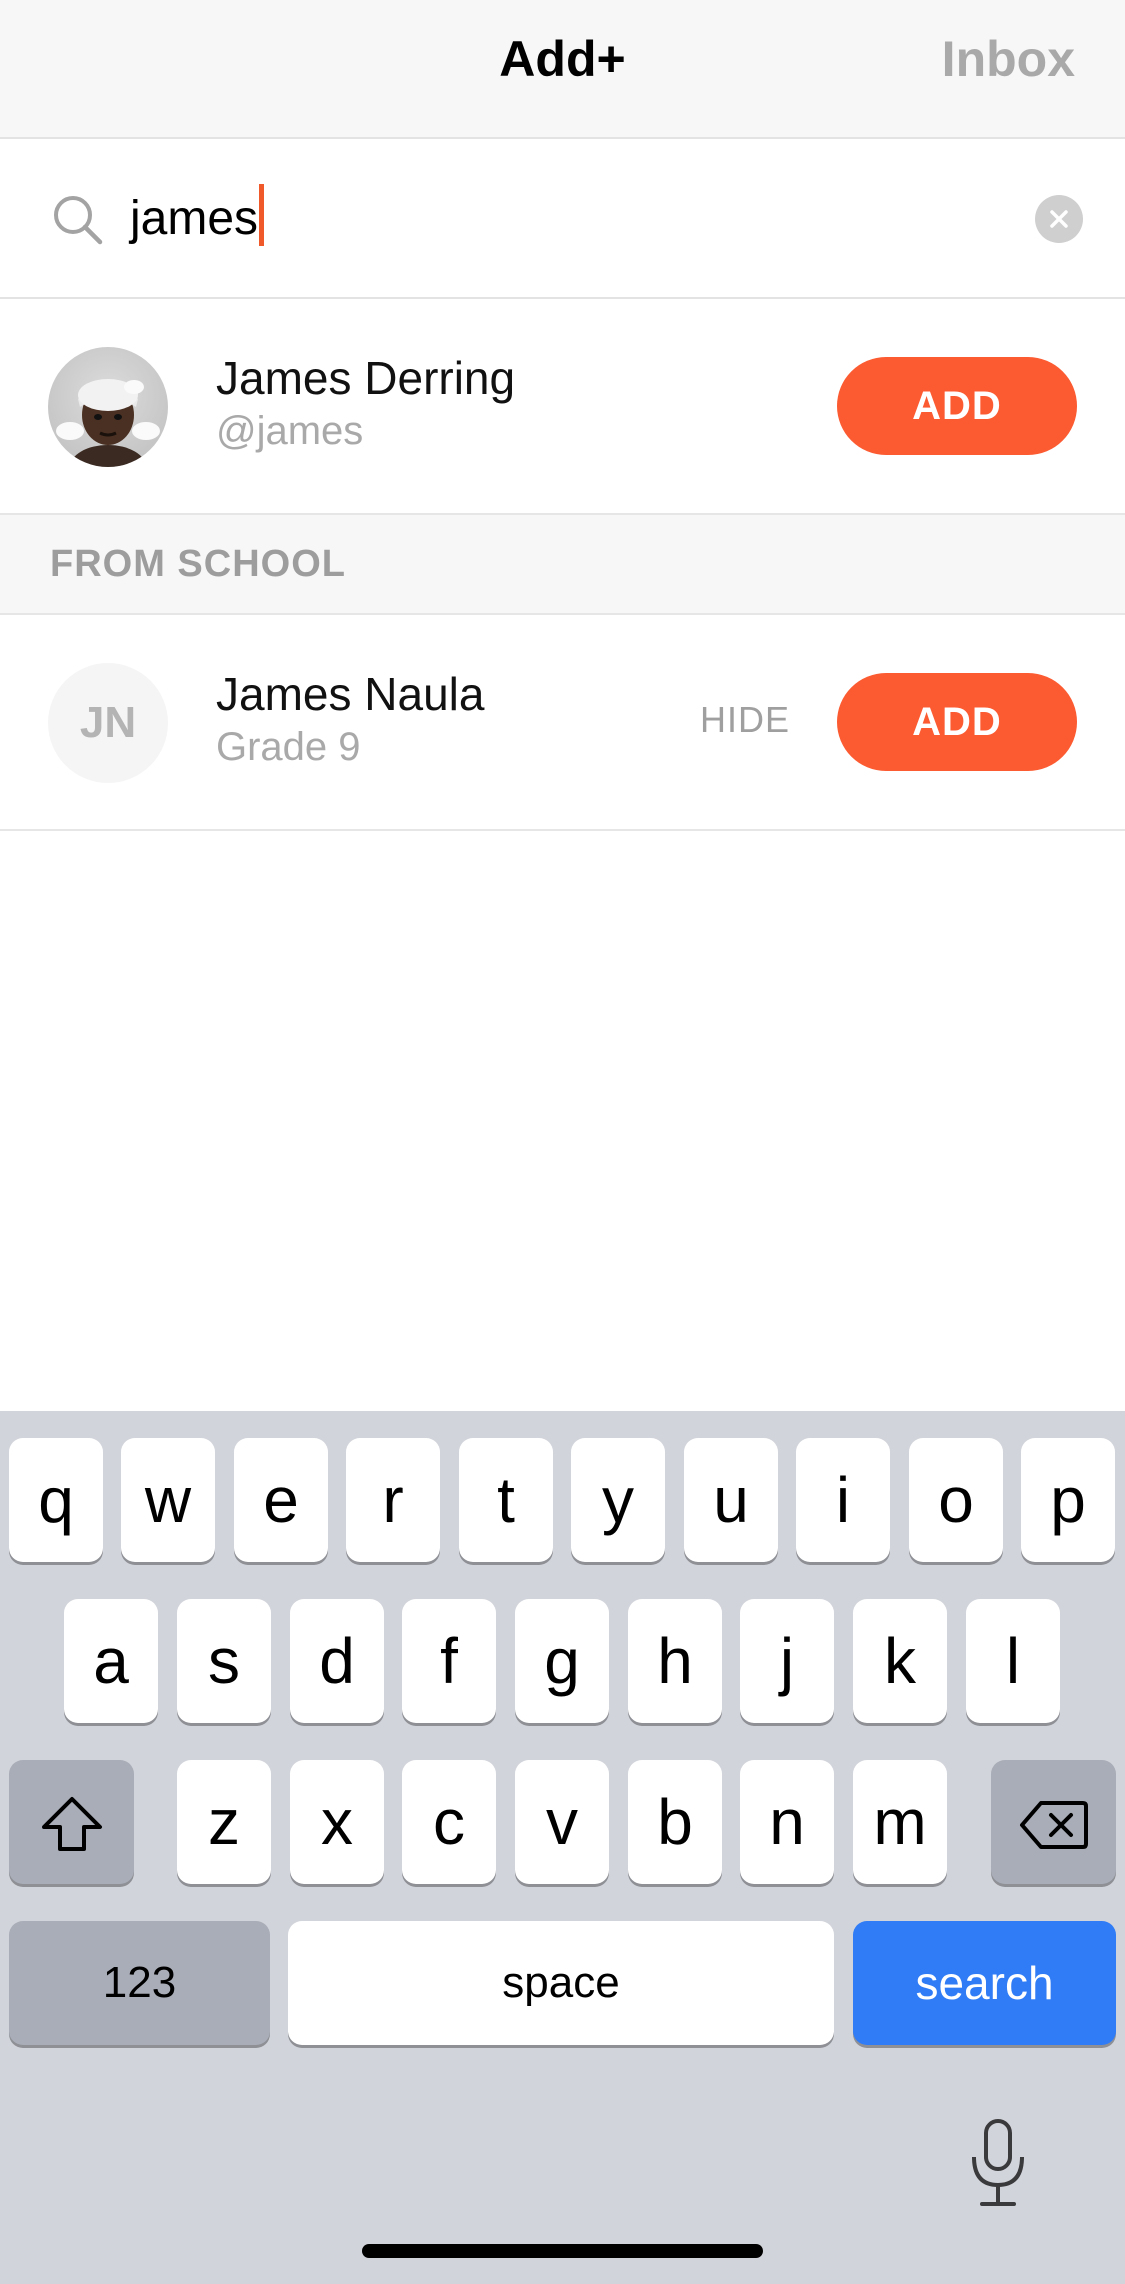 The width and height of the screenshot is (1125, 2284). What do you see at coordinates (449, 1661) in the screenshot?
I see `key-f: f` at bounding box center [449, 1661].